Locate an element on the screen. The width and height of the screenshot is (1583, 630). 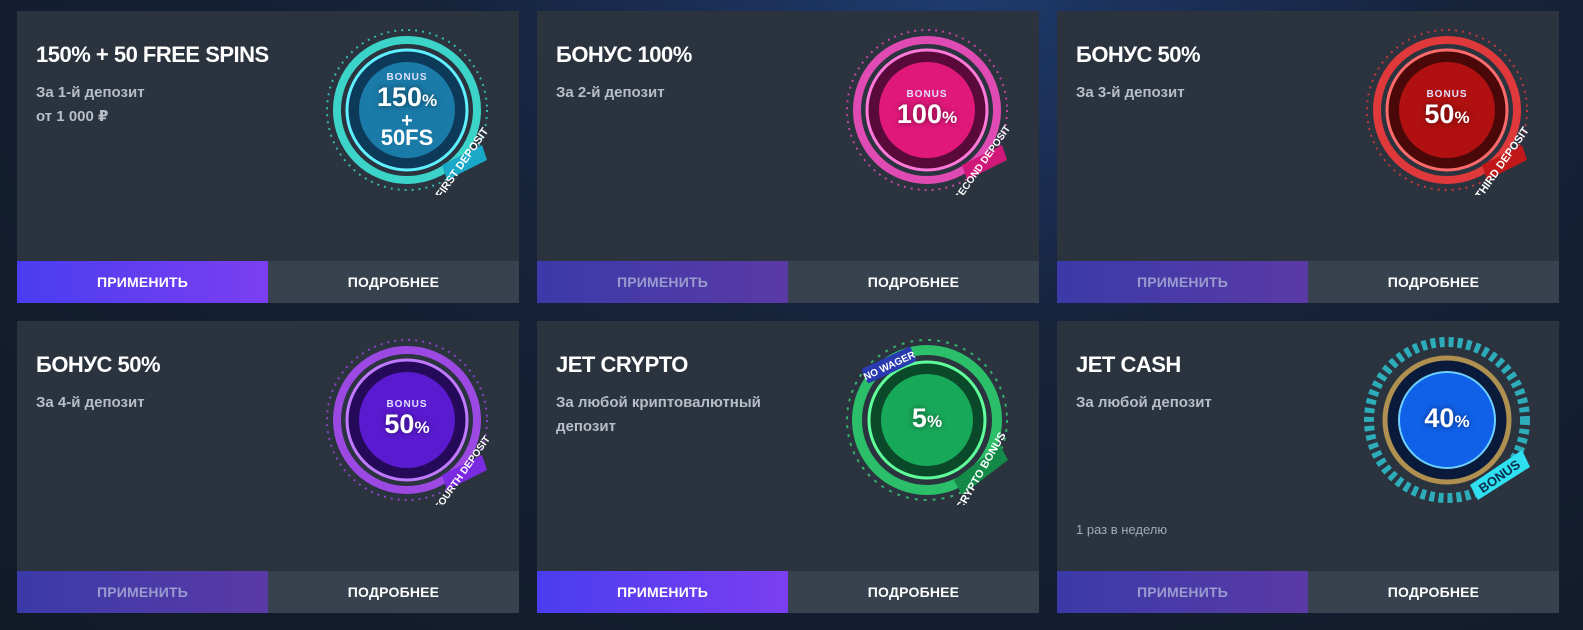
badge-ring-icon: THIRD DEPOSIT is located at coordinates (1449, 112).